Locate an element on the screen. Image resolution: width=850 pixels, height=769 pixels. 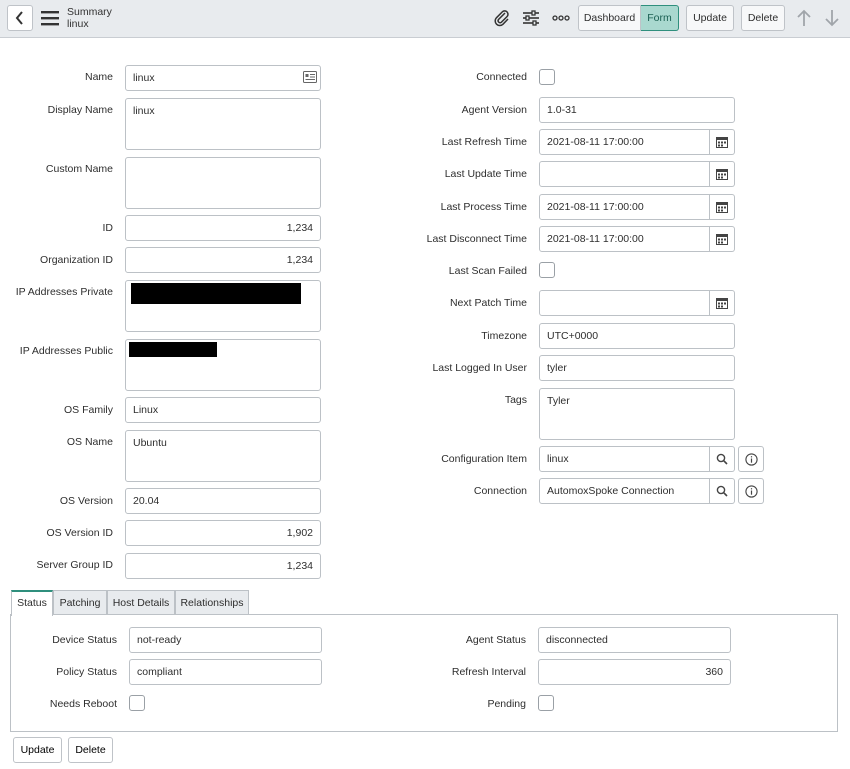
last-process-time-field: 2021-08-11 17:00:00 is located at coordinates (624, 207).